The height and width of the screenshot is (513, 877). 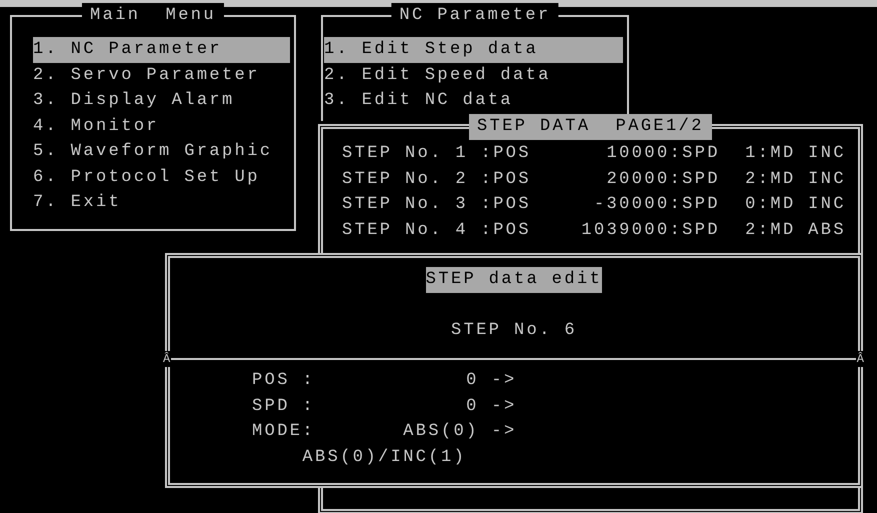 What do you see at coordinates (406, 205) in the screenshot?
I see `step-number: STEP No. 3` at bounding box center [406, 205].